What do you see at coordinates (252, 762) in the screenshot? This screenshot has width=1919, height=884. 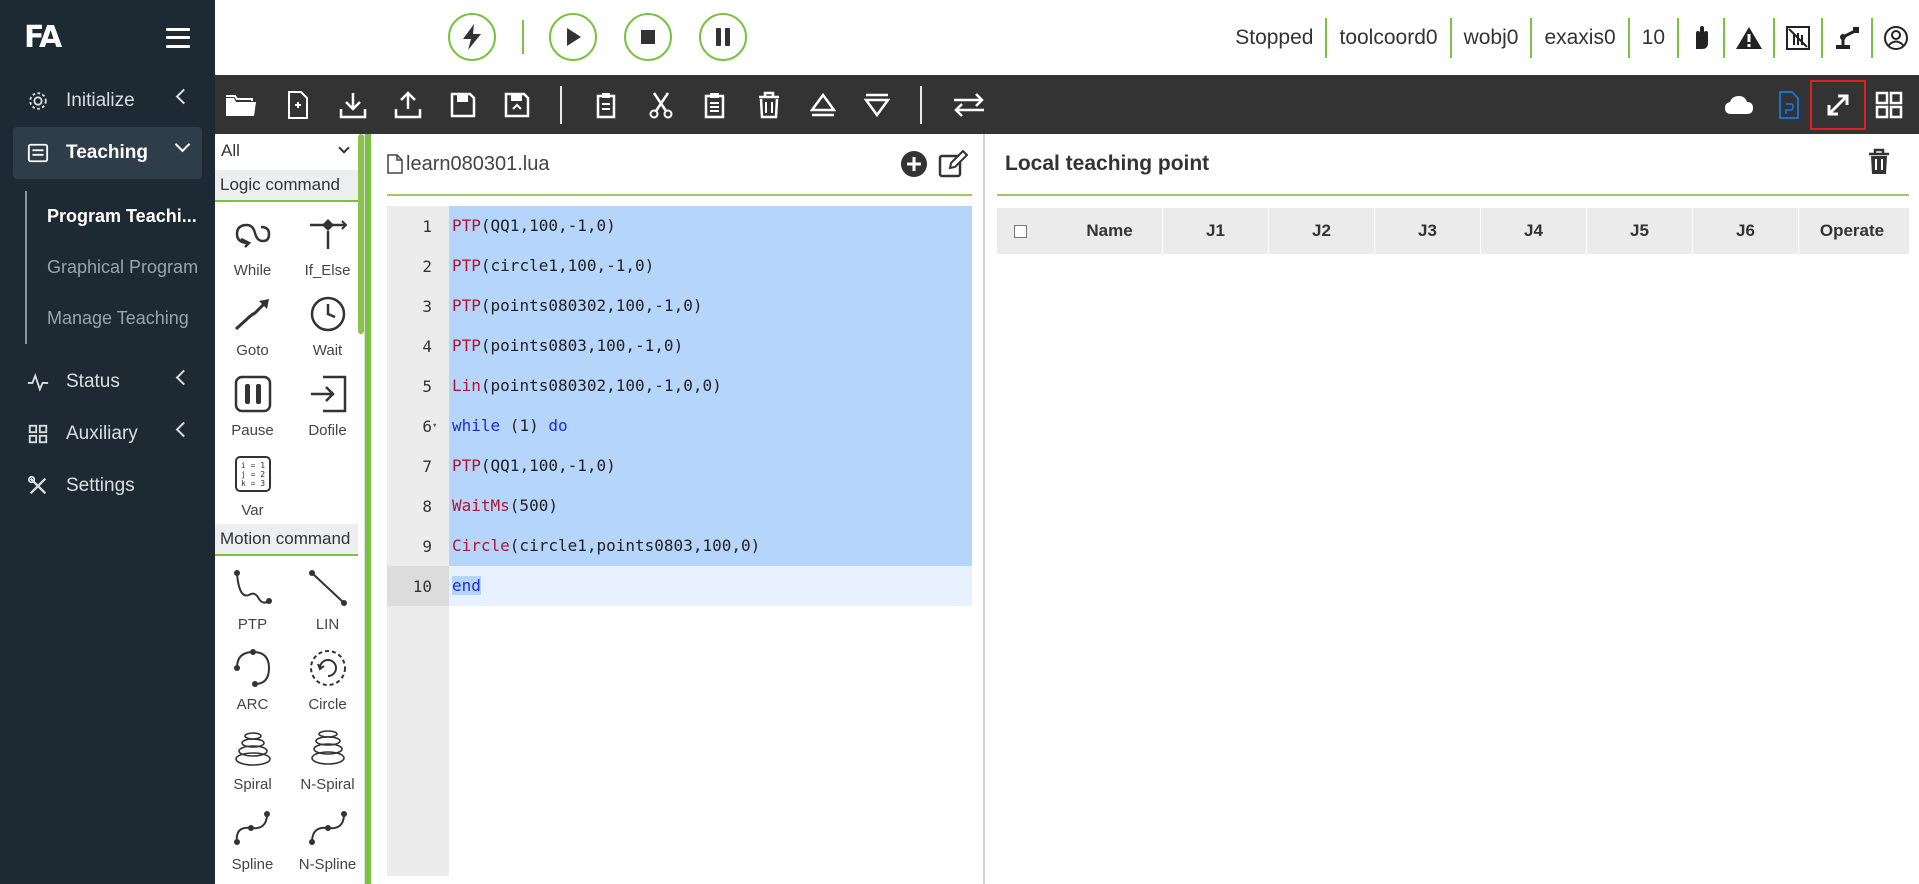 I see `cmd-spiral: Spiral` at bounding box center [252, 762].